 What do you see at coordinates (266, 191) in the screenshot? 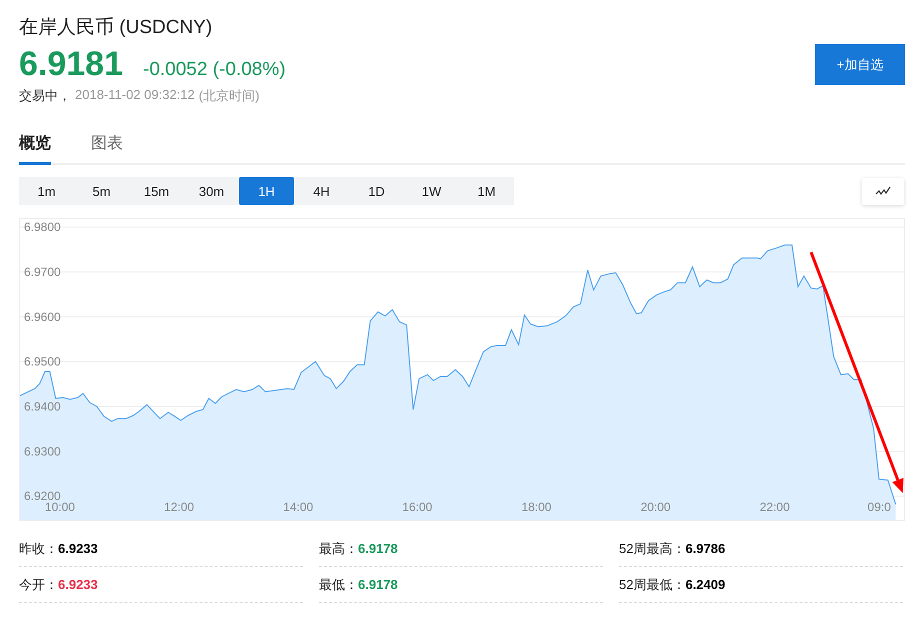
I see `period-button: 1H` at bounding box center [266, 191].